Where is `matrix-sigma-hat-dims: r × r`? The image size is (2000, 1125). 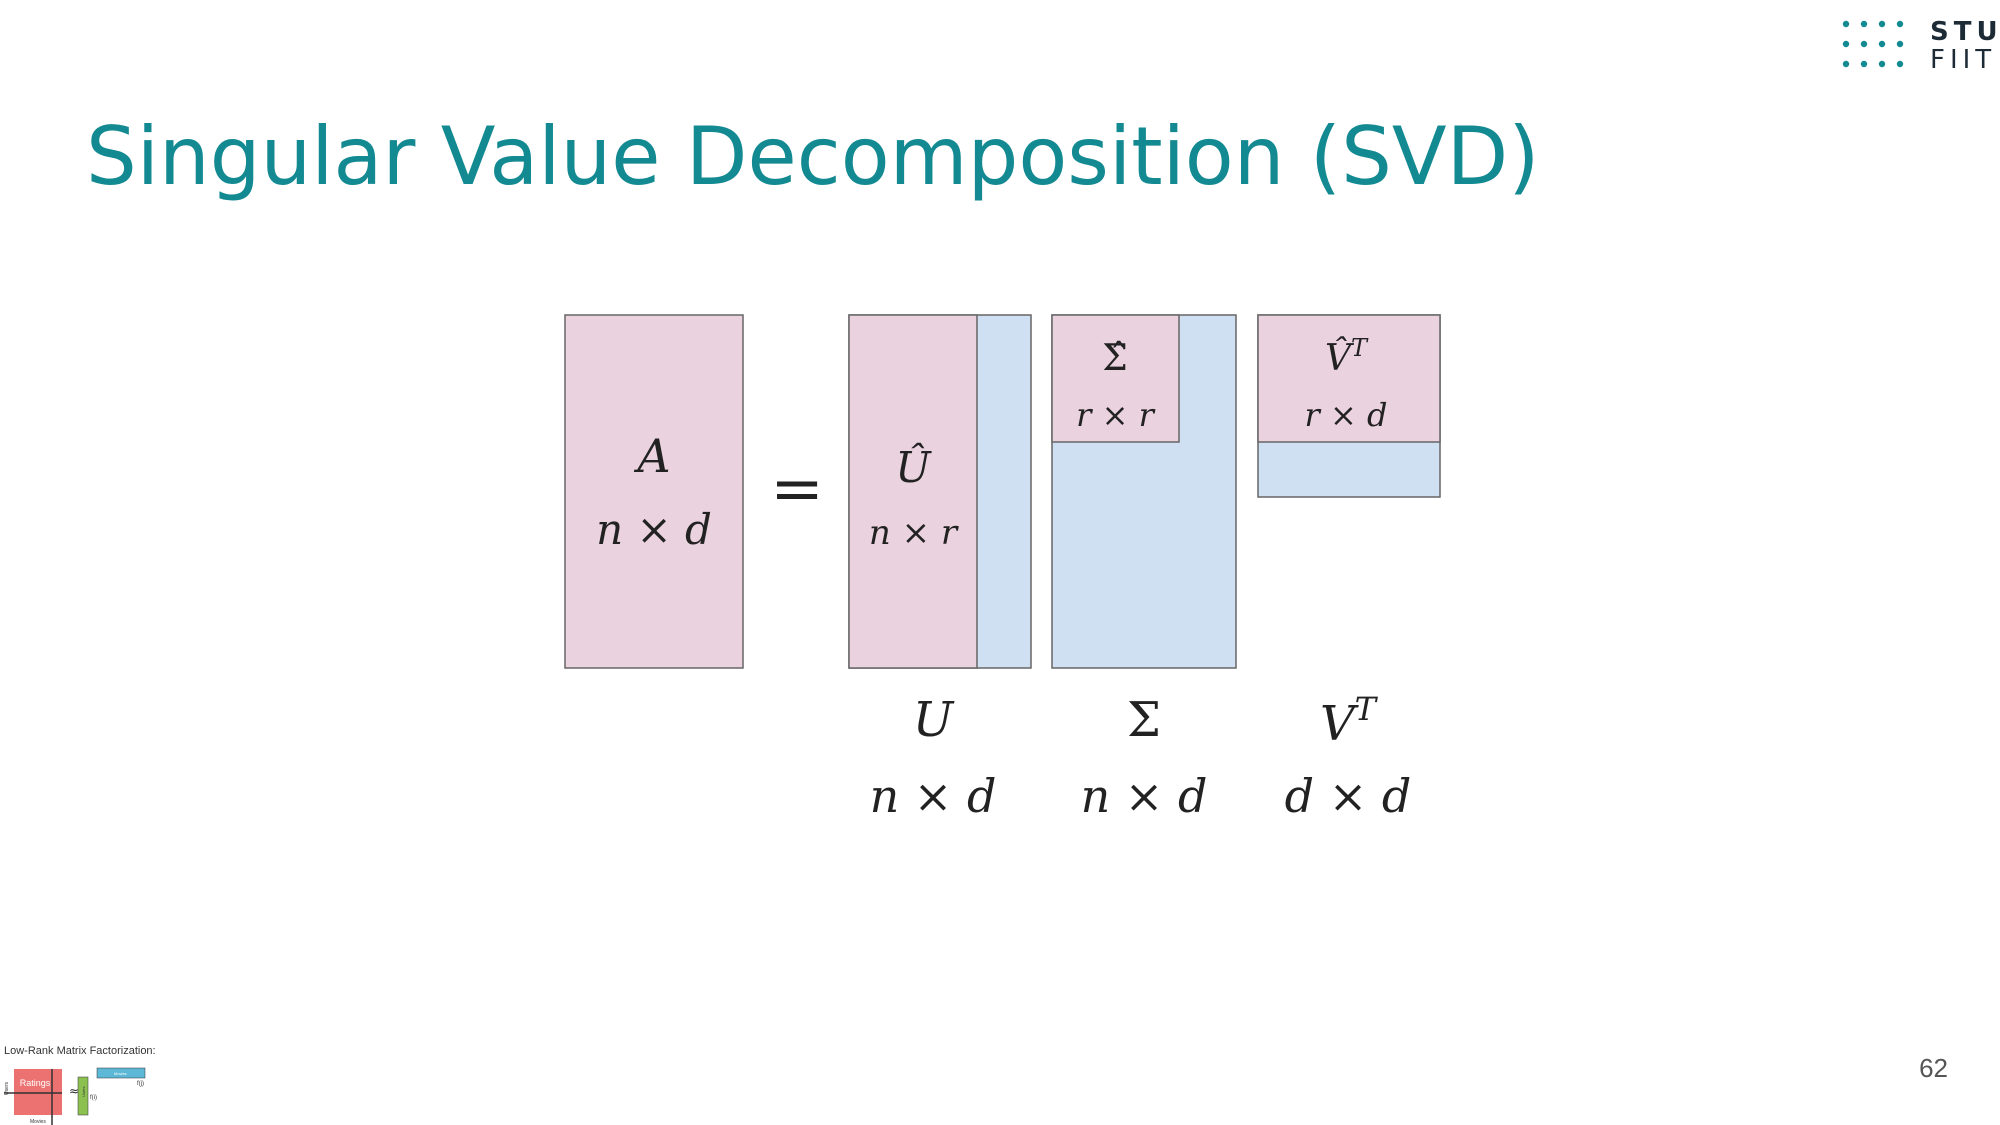 matrix-sigma-hat-dims: r × r is located at coordinates (1115, 415).